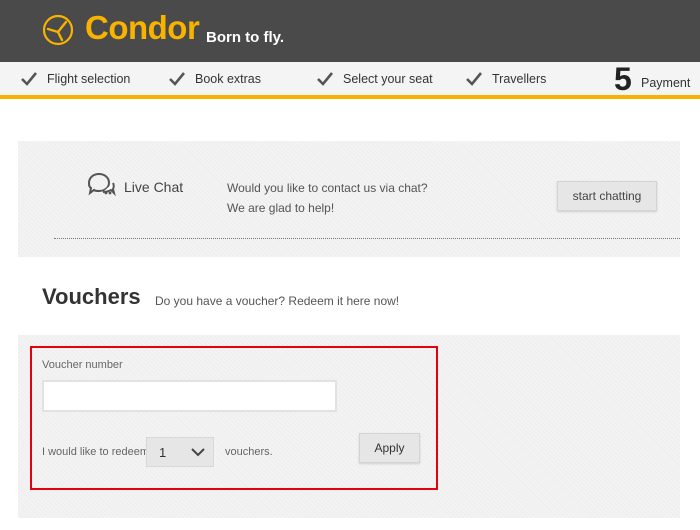 This screenshot has height=530, width=700. I want to click on chat-line-1: Would you like to contact us via chat?, so click(327, 188).